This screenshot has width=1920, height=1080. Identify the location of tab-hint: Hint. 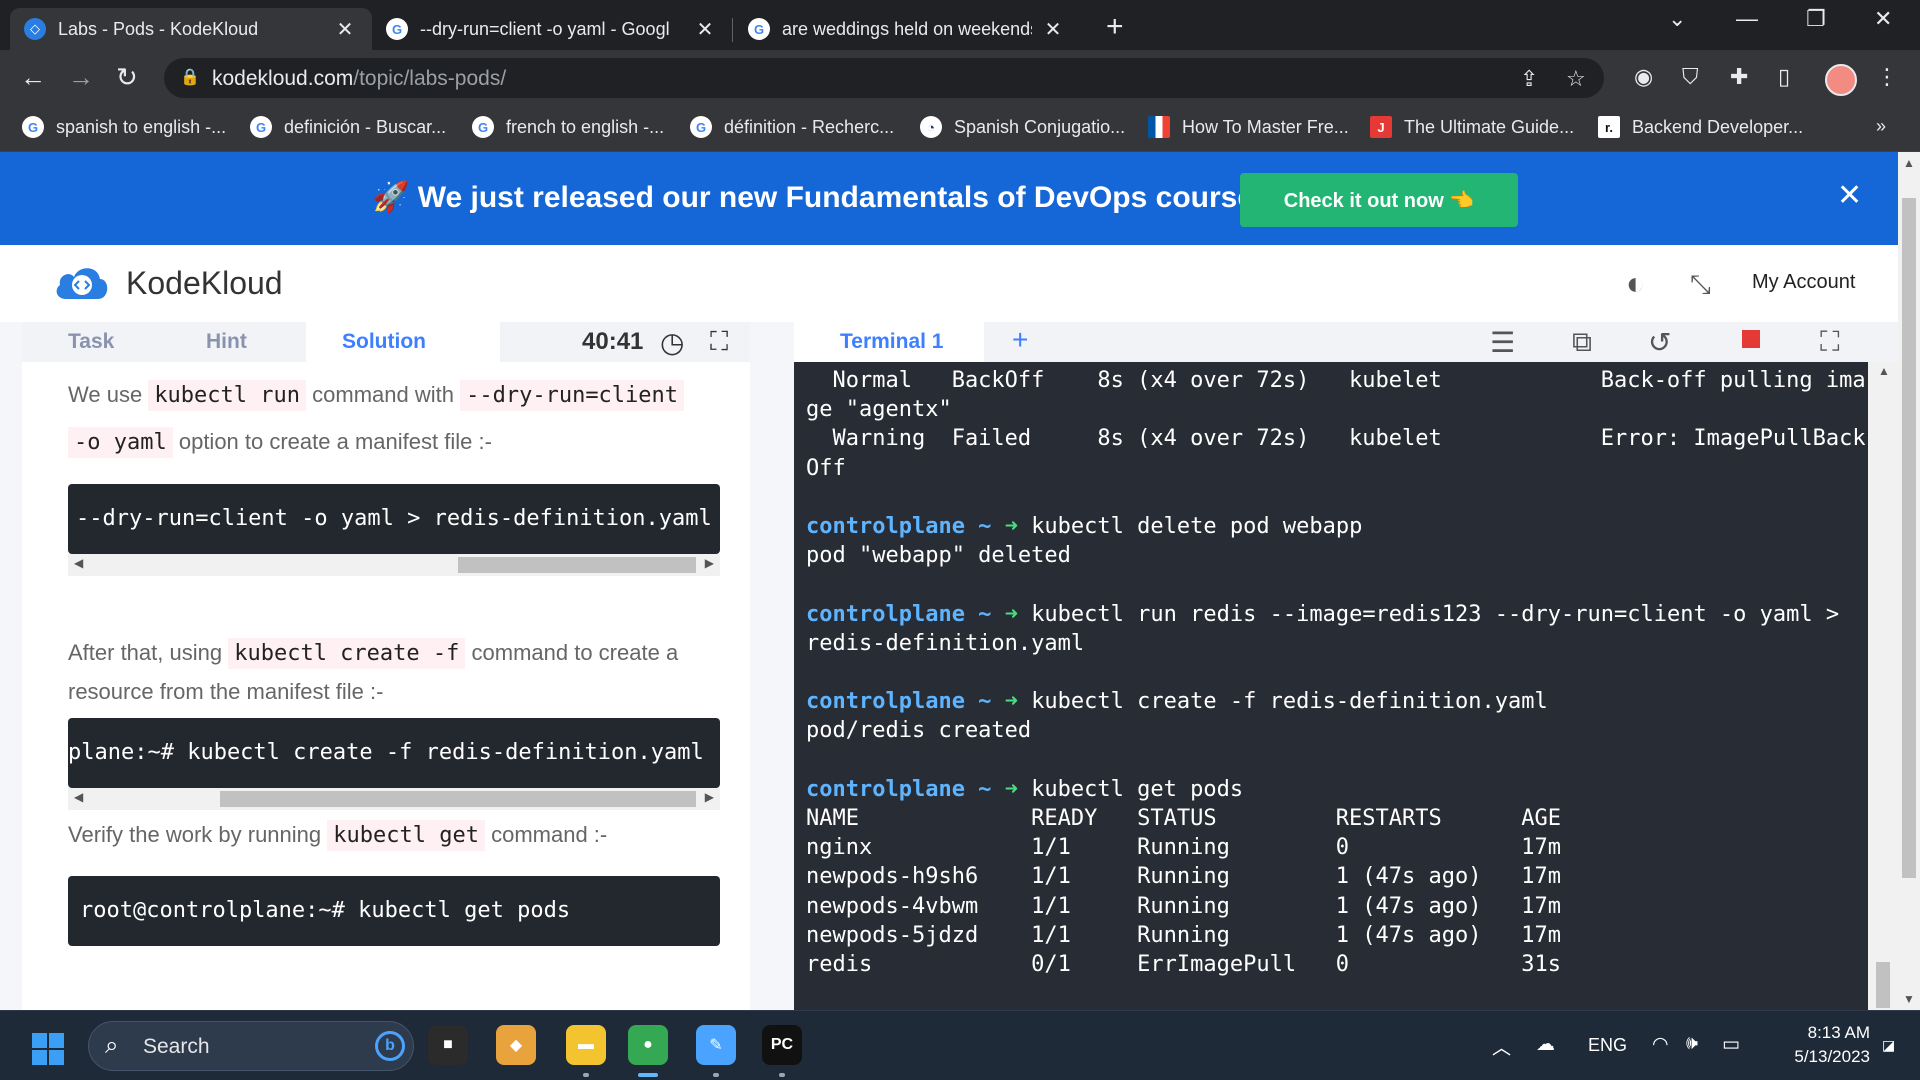
(226, 342).